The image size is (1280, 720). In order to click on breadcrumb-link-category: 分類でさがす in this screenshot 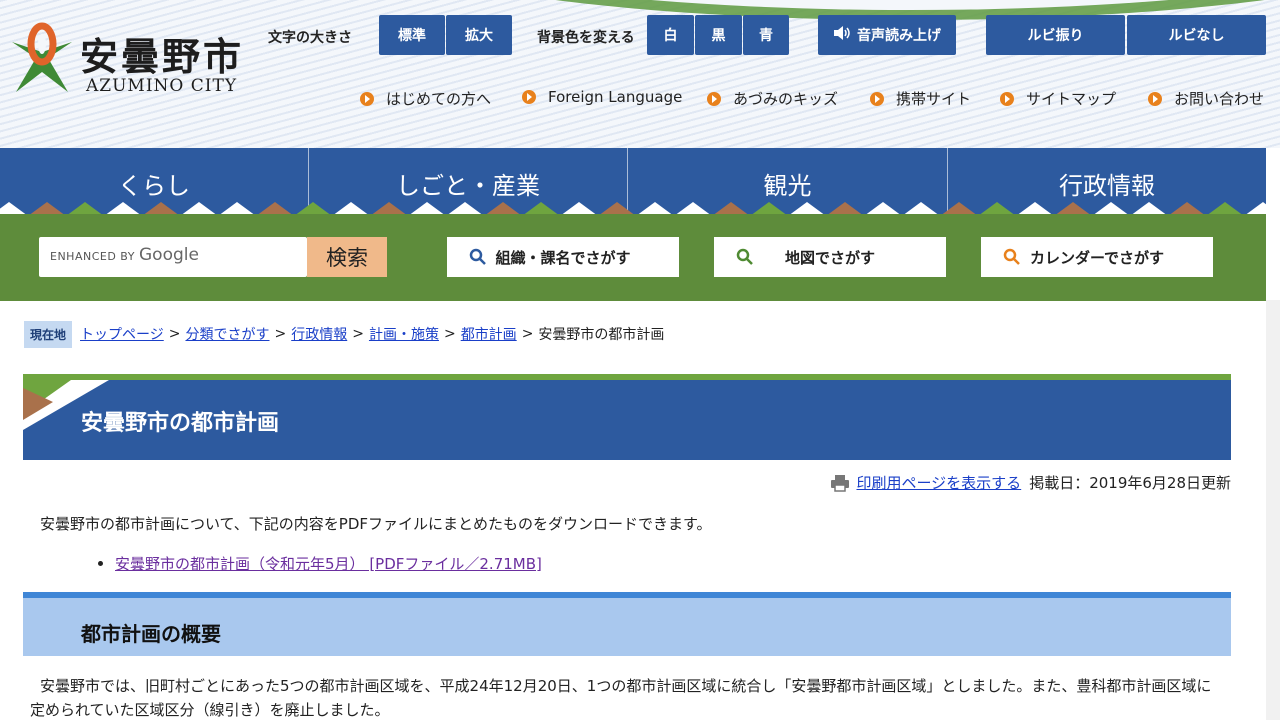, I will do `click(227, 334)`.